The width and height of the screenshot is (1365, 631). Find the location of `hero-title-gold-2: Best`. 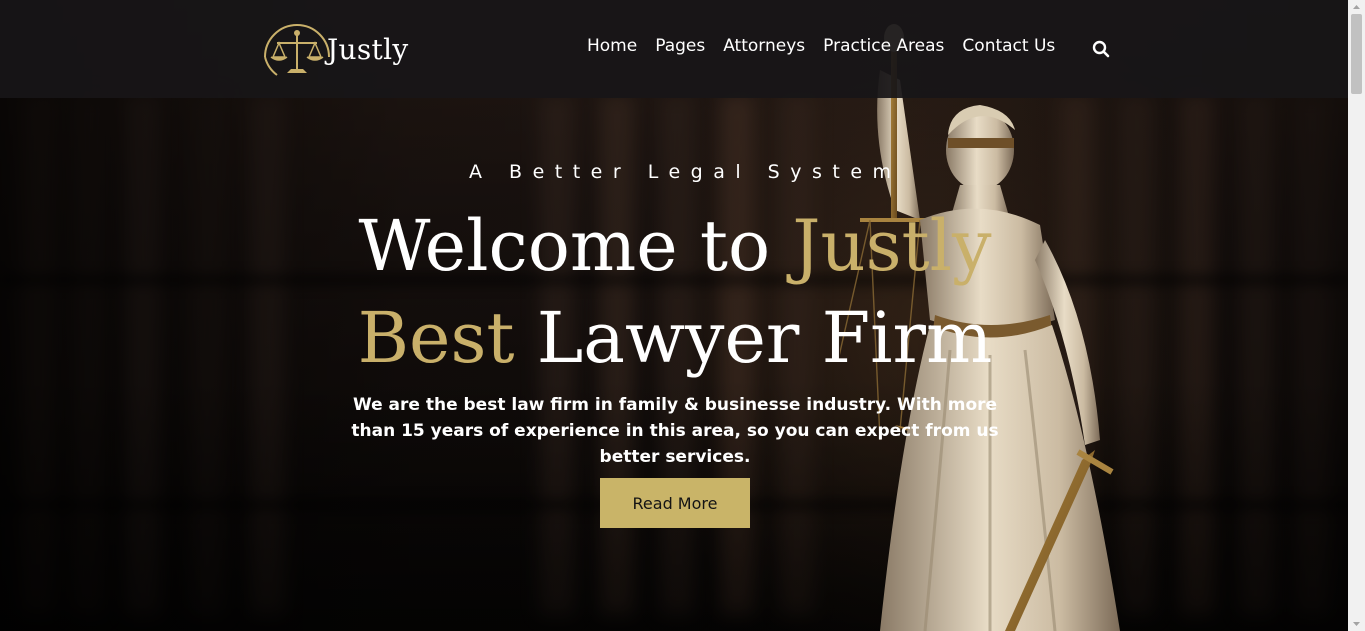

hero-title-gold-2: Best is located at coordinates (436, 338).